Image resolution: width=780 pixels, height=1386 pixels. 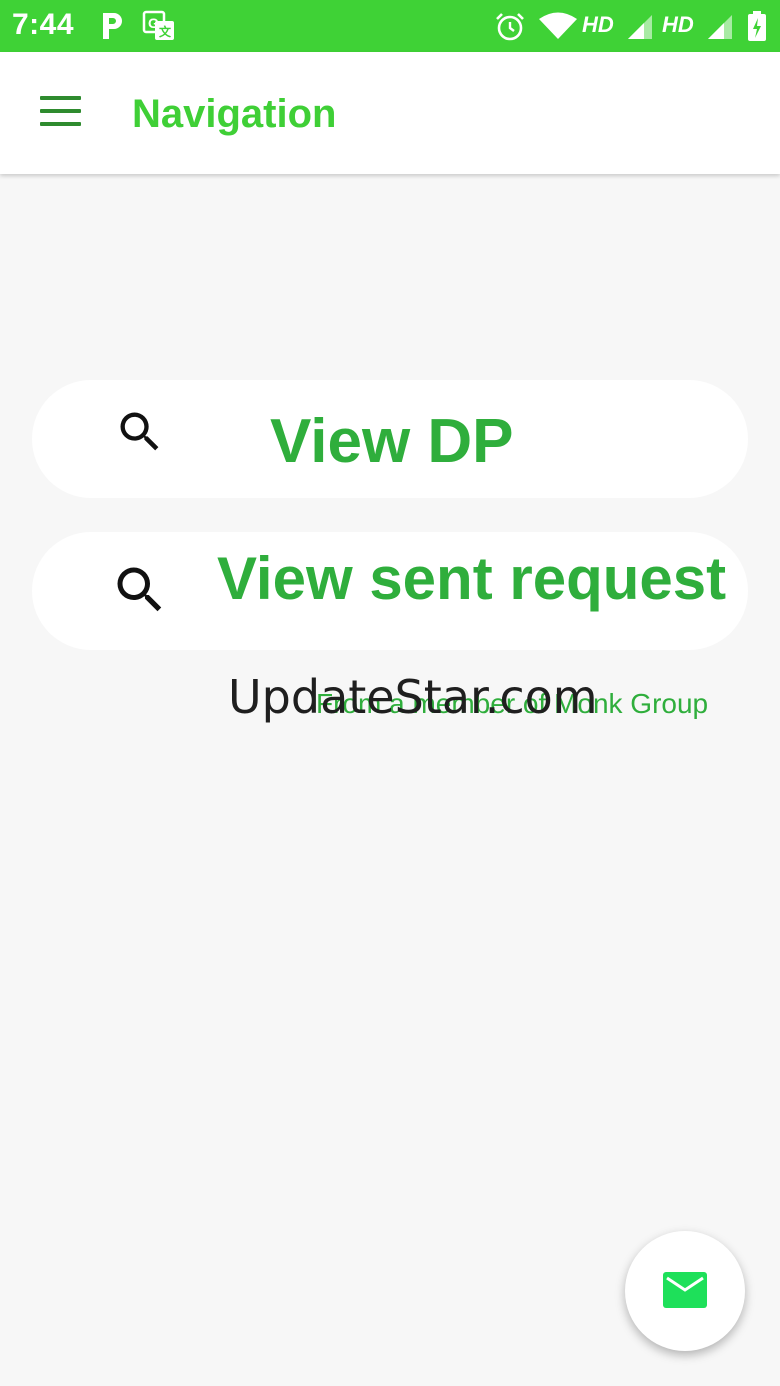 I want to click on status-bar: 7:44 G 文 HD HD, so click(x=390, y=26).